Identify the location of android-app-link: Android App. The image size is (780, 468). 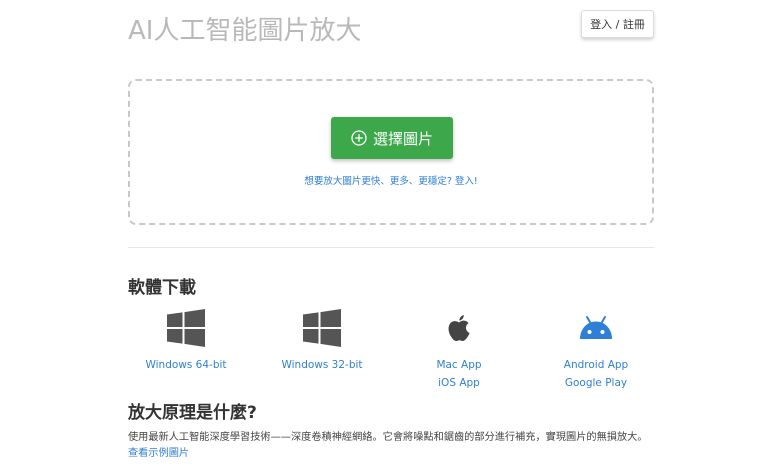
(596, 365).